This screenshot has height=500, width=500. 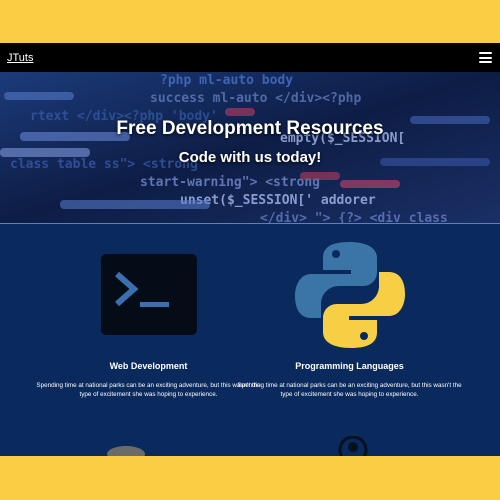 I want to click on hero-title: Free Development Resources, so click(x=250, y=128).